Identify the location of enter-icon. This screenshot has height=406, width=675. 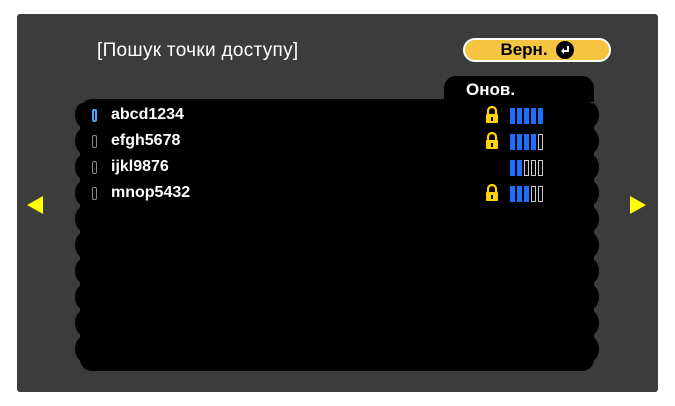
(564, 50).